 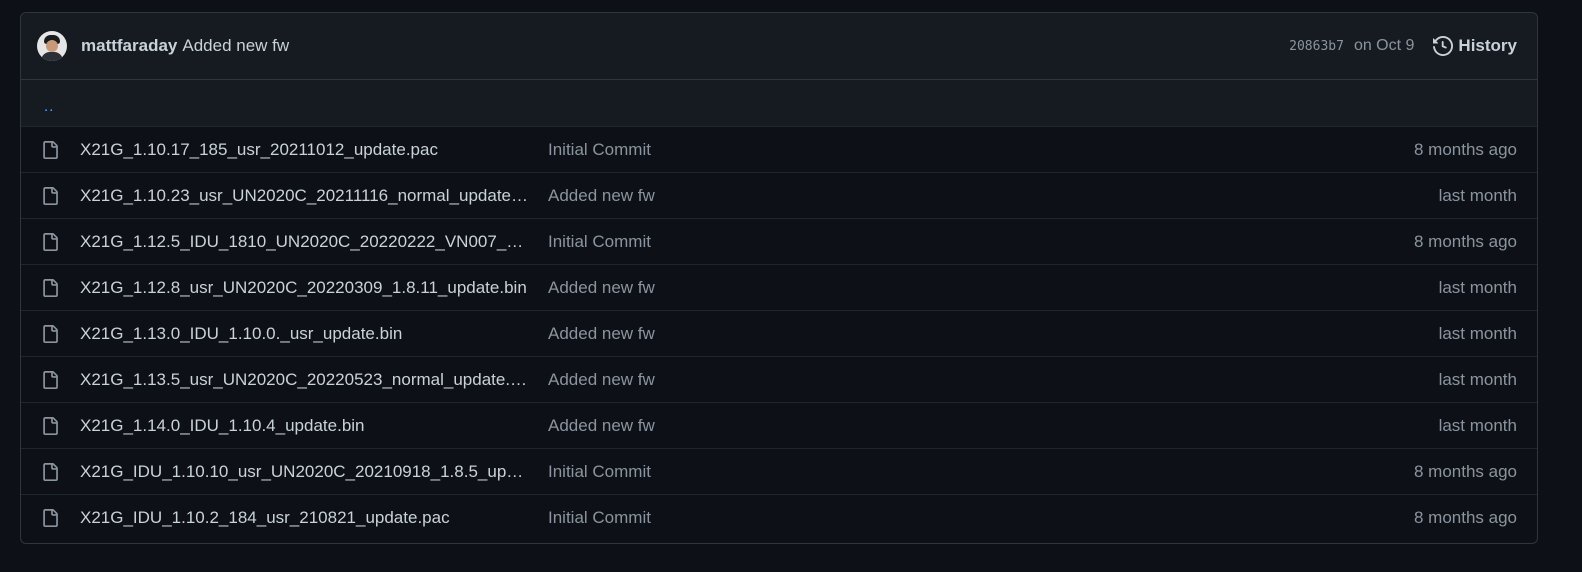 I want to click on history-icon, so click(x=1443, y=46).